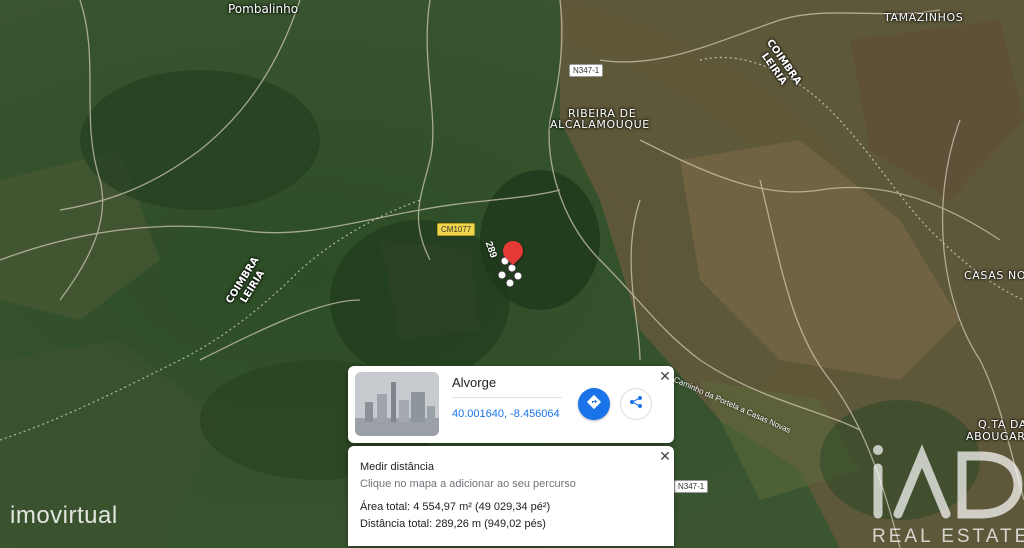 This screenshot has width=1024, height=548. What do you see at coordinates (453, 524) in the screenshot?
I see `measure-total-distance: Distância total: 289,26 m (949,02 pés)` at bounding box center [453, 524].